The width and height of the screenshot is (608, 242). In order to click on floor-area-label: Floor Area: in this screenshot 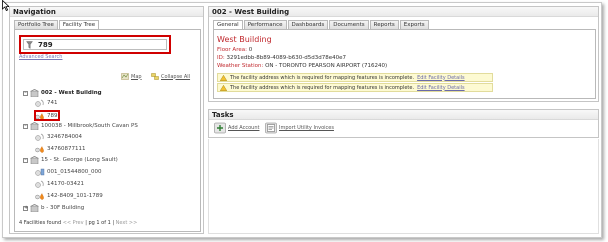, I will do `click(232, 50)`.